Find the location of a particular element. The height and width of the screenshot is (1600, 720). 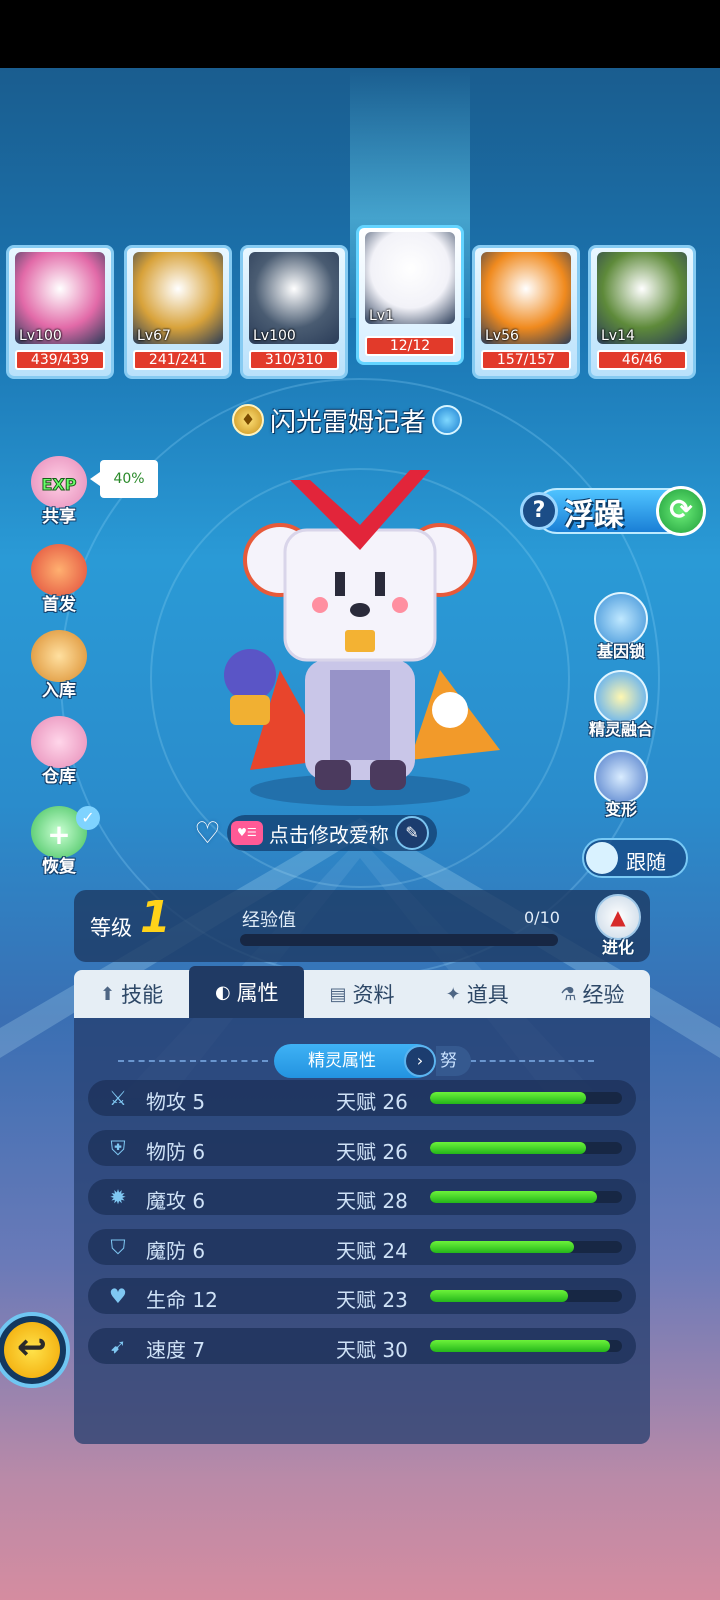

lead-button: 首发 is located at coordinates (59, 579).